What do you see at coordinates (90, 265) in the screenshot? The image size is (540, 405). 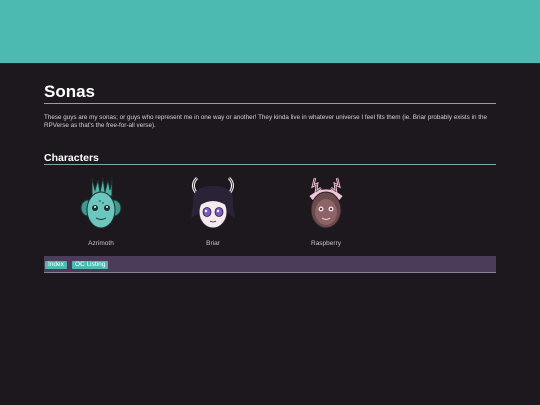 I see `nav-link-oc-listing: OC Listing` at bounding box center [90, 265].